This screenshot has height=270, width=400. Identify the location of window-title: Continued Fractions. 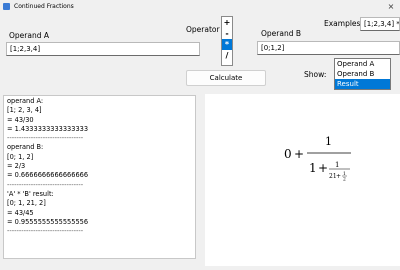
(44, 6).